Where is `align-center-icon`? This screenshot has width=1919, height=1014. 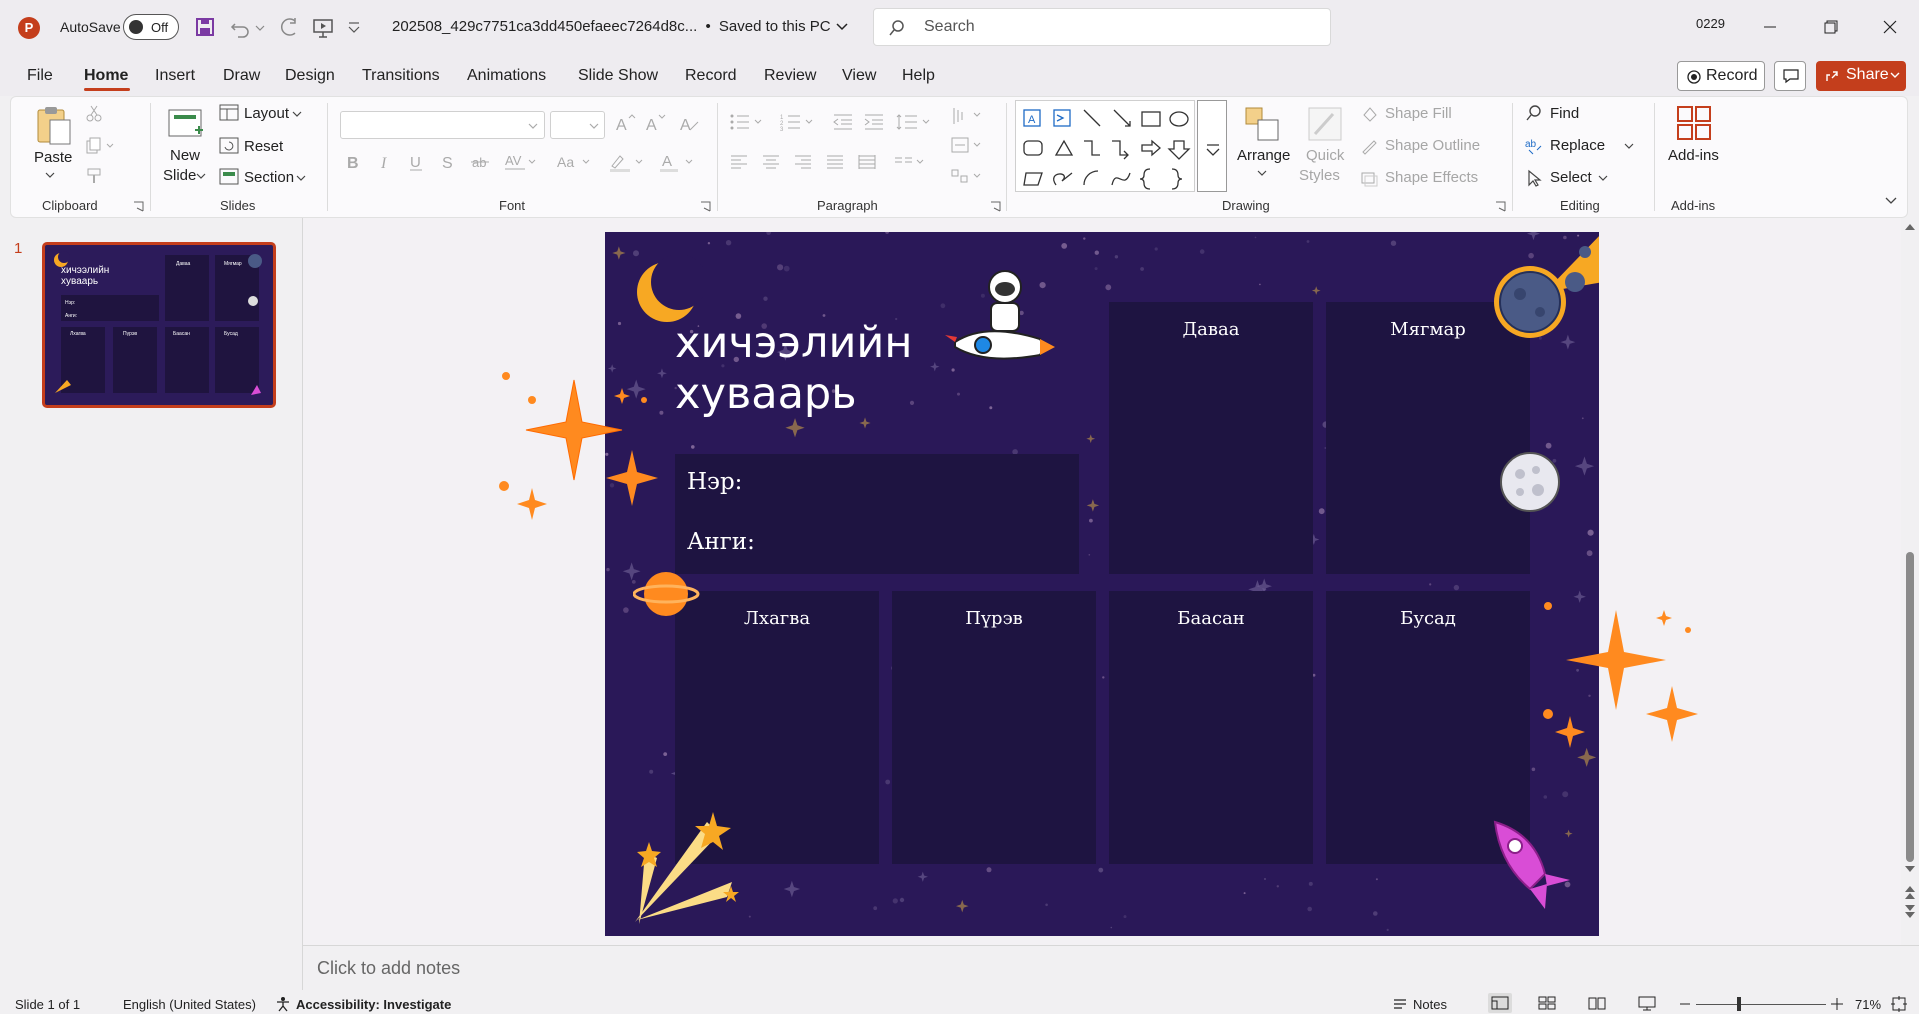 align-center-icon is located at coordinates (771, 162).